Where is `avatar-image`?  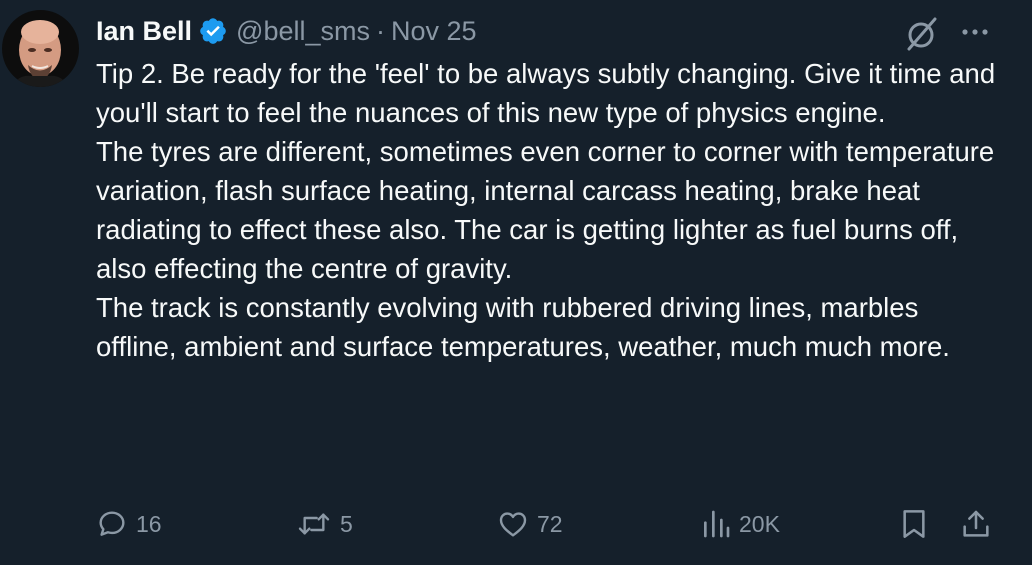 avatar-image is located at coordinates (40, 48).